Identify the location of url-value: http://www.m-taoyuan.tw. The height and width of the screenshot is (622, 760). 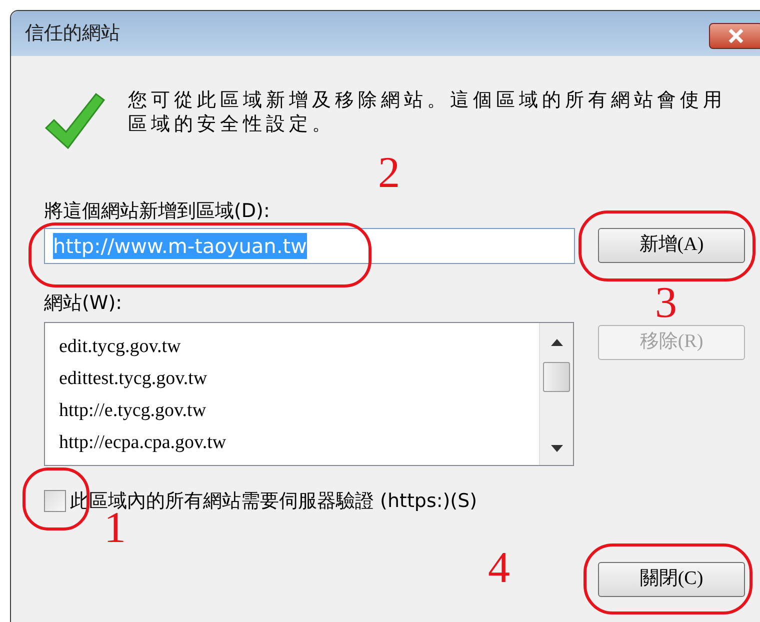
(180, 246).